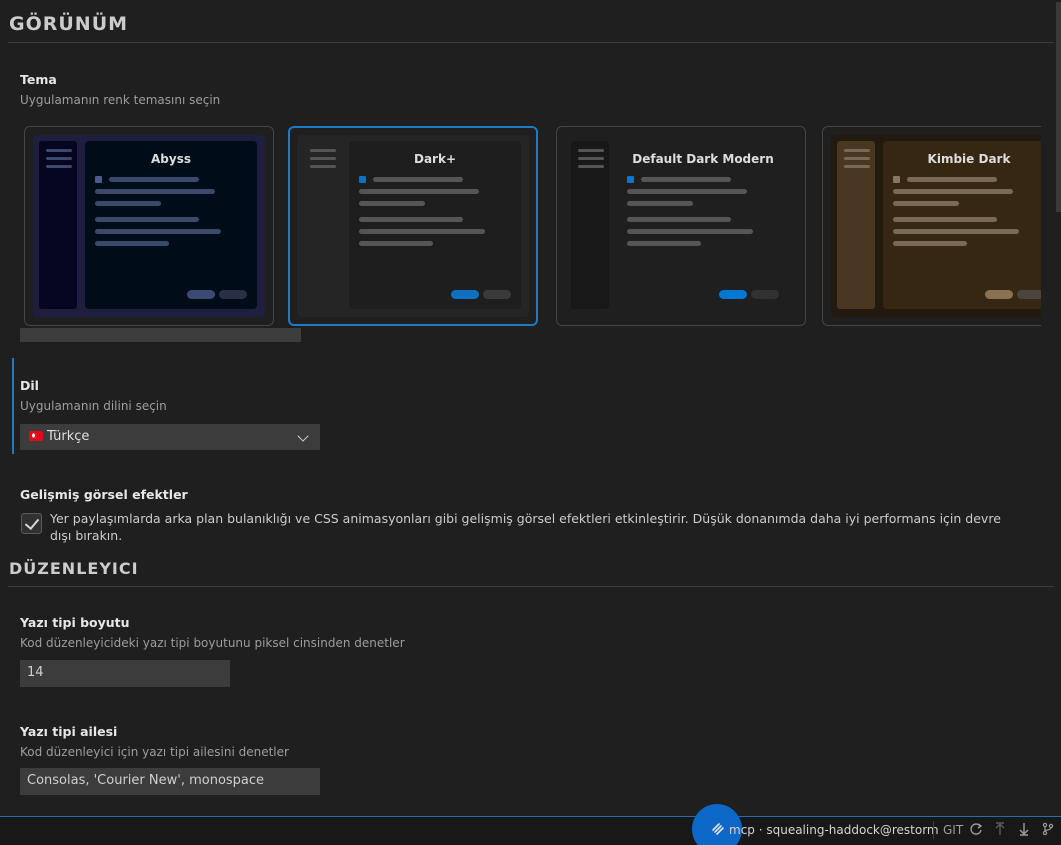 Image resolution: width=1061 pixels, height=845 pixels. I want to click on font-family-label: Yazı tipi ailesi, so click(69, 731).